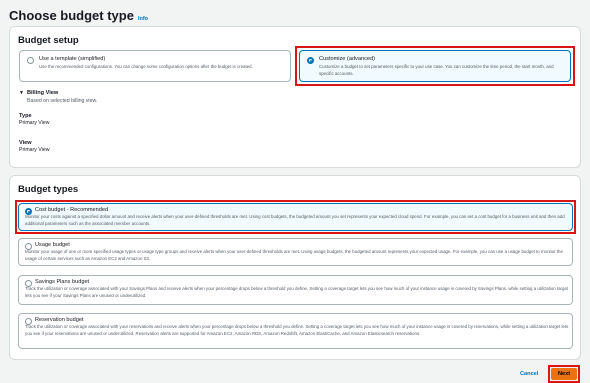  Describe the element at coordinates (30, 60) in the screenshot. I see `template-radio` at that location.